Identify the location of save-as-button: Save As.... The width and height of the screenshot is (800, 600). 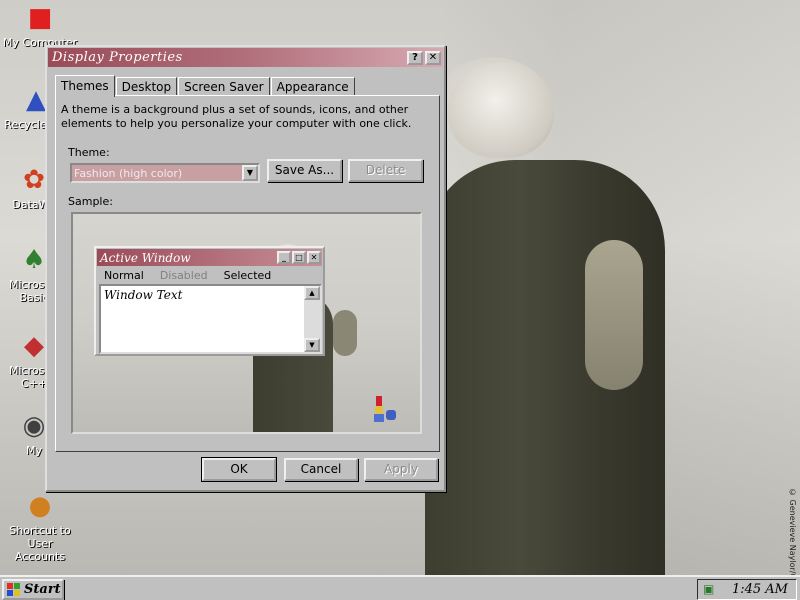
(304, 170).